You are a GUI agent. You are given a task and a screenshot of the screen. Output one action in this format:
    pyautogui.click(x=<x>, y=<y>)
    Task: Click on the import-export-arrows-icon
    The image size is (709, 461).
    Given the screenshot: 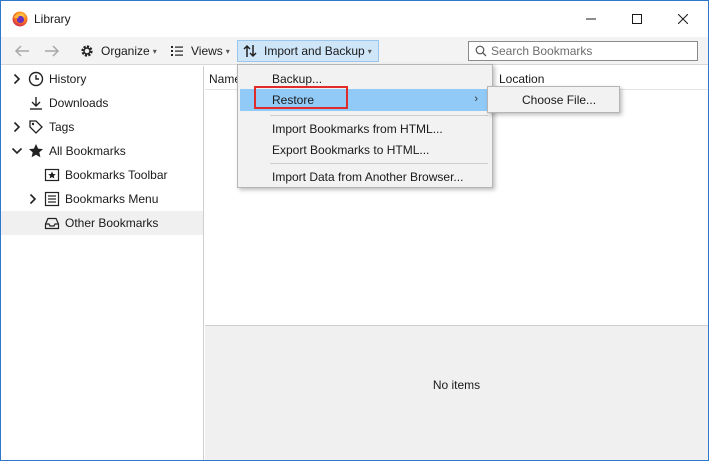 What is the action you would take?
    pyautogui.click(x=250, y=51)
    